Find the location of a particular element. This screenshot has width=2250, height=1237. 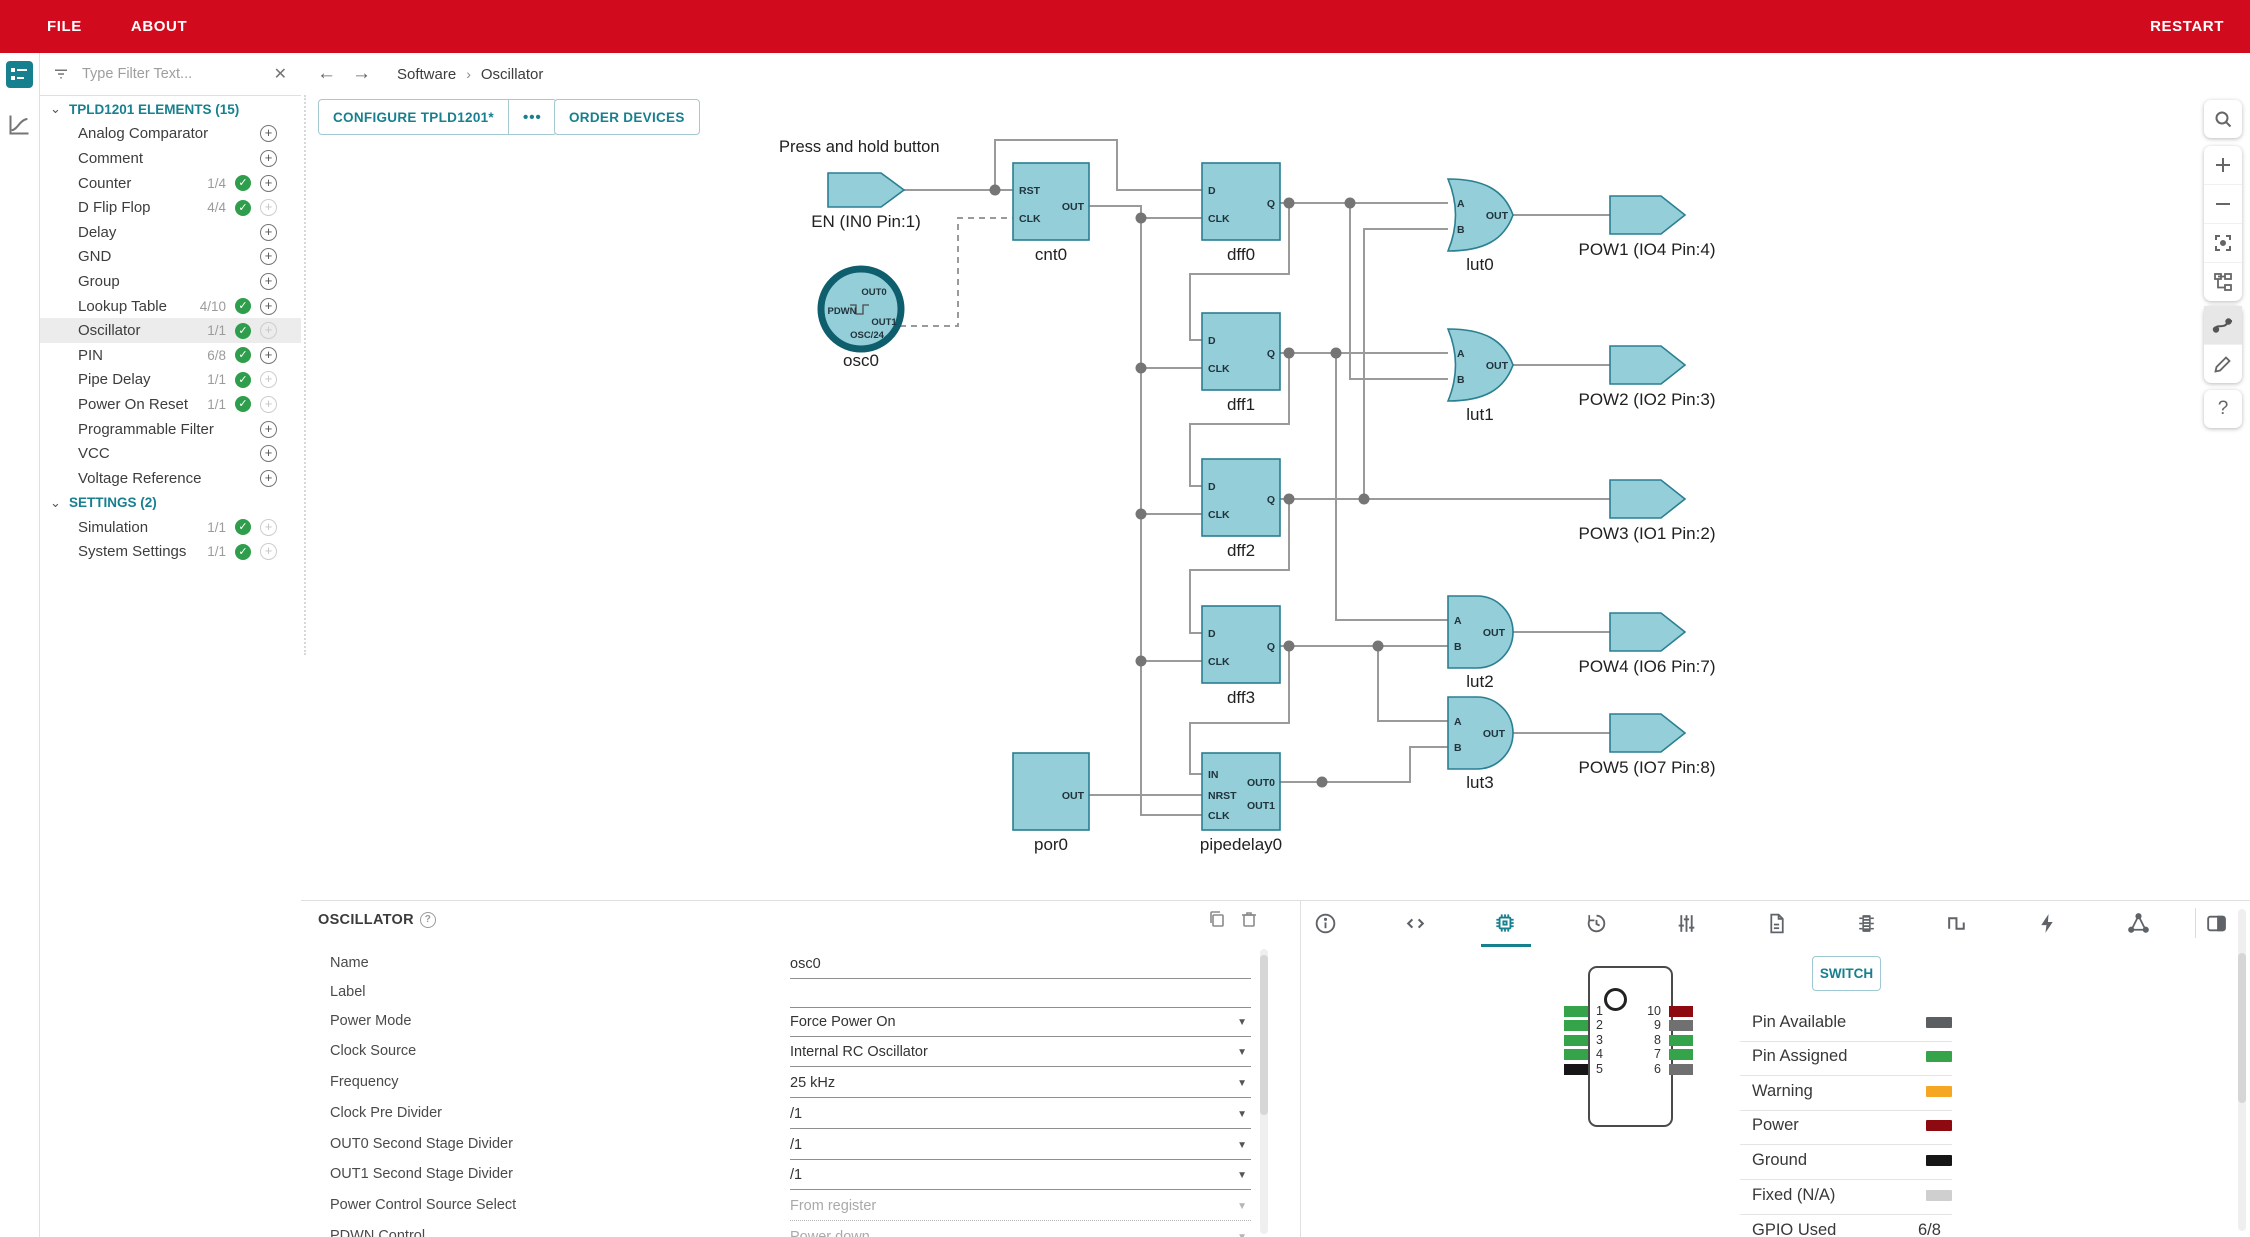

tab-properties-tune is located at coordinates (1686, 923).